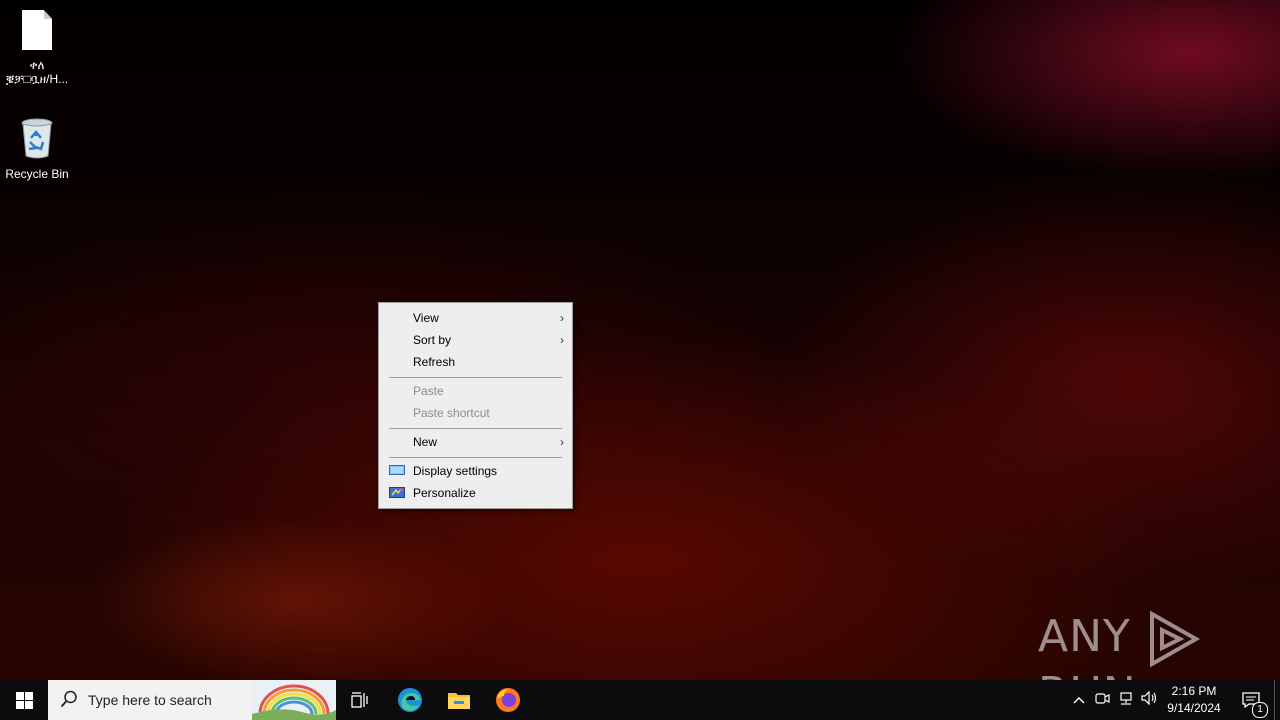 The height and width of the screenshot is (720, 1280). I want to click on personalize-icon, so click(397, 492).